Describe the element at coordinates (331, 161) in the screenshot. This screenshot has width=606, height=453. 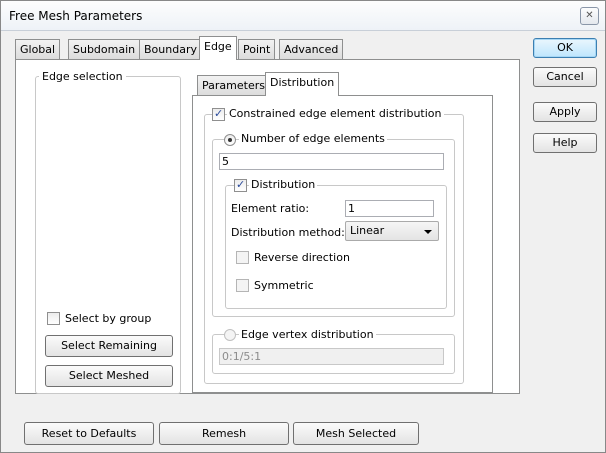
I see `number-of-edge-elements-input: 5` at that location.